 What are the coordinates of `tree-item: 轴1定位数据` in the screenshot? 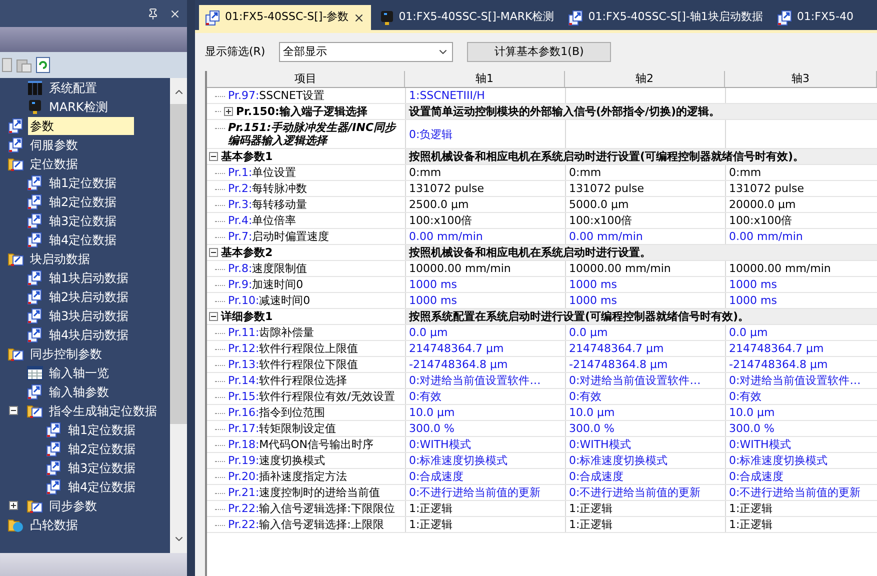 It's located at (102, 429).